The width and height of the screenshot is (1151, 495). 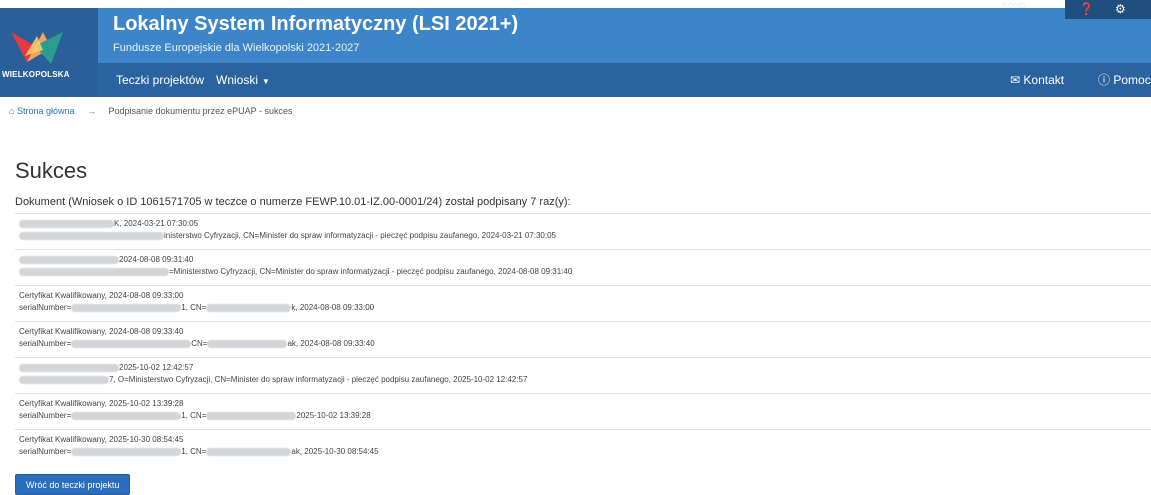 I want to click on signature-line-1: 2025-10-02 12:42:57, so click(x=585, y=368).